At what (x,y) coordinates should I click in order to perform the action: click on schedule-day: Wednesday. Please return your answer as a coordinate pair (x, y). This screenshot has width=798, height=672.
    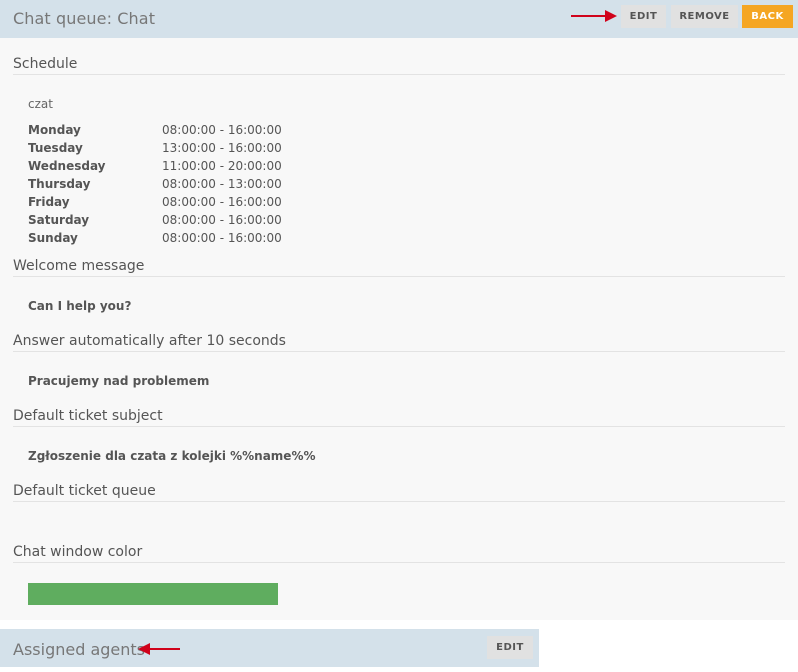
    Looking at the image, I should click on (67, 166).